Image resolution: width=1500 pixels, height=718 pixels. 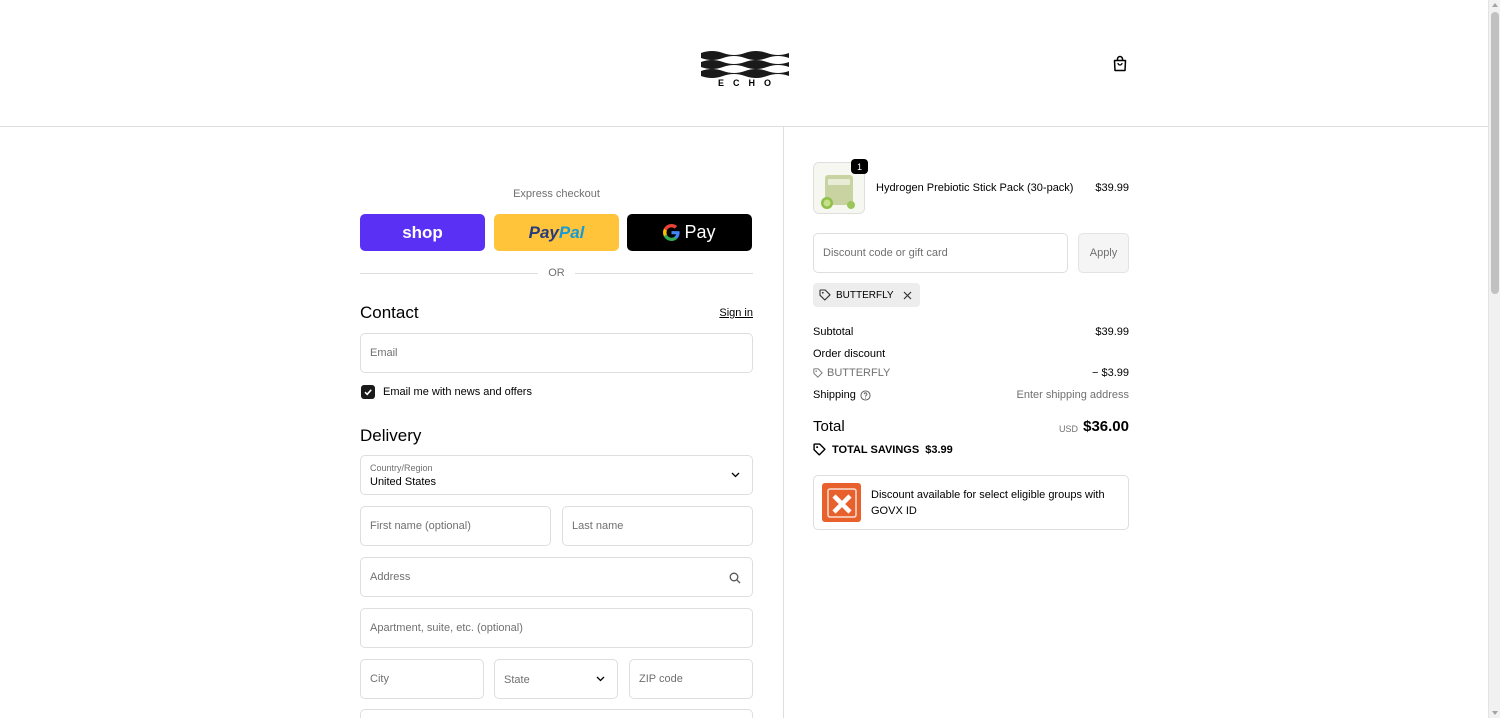 I want to click on delivery-title: Delivery, so click(x=391, y=435).